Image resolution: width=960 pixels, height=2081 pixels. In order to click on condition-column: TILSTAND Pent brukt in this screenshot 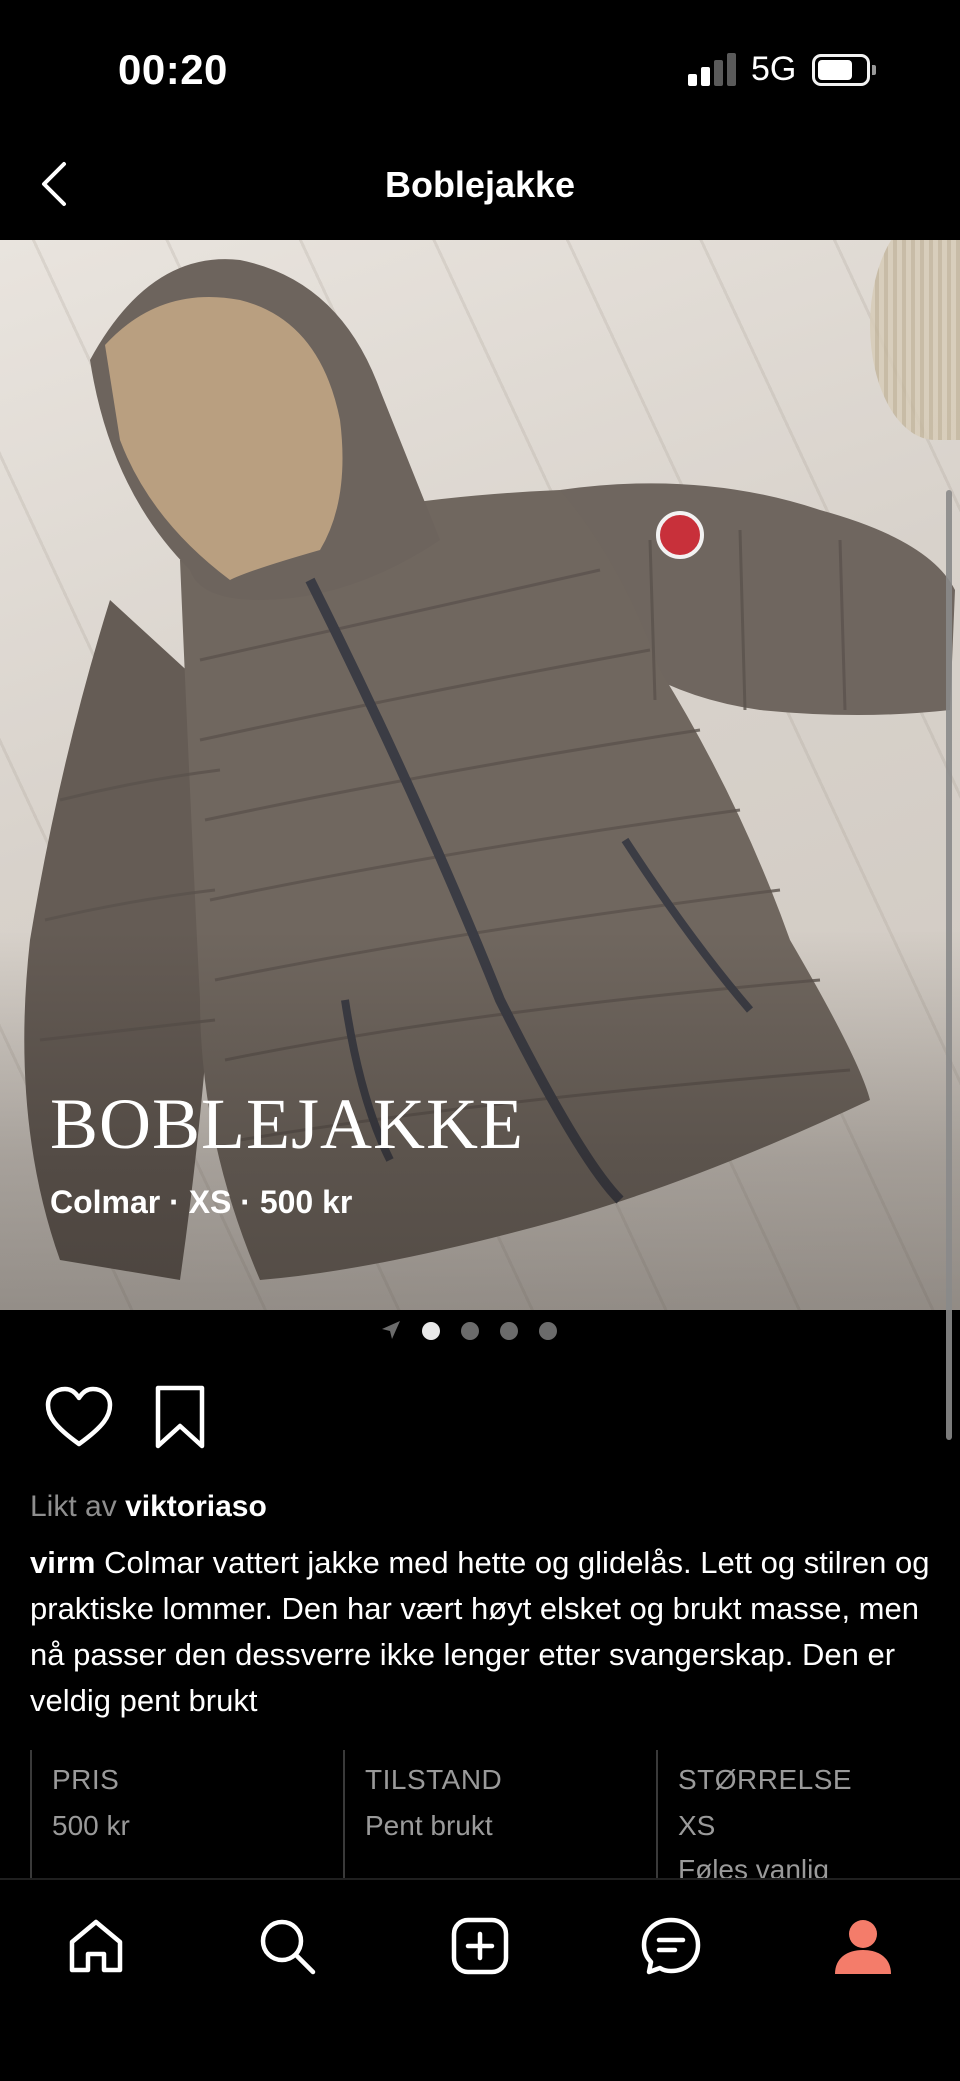, I will do `click(499, 1815)`.